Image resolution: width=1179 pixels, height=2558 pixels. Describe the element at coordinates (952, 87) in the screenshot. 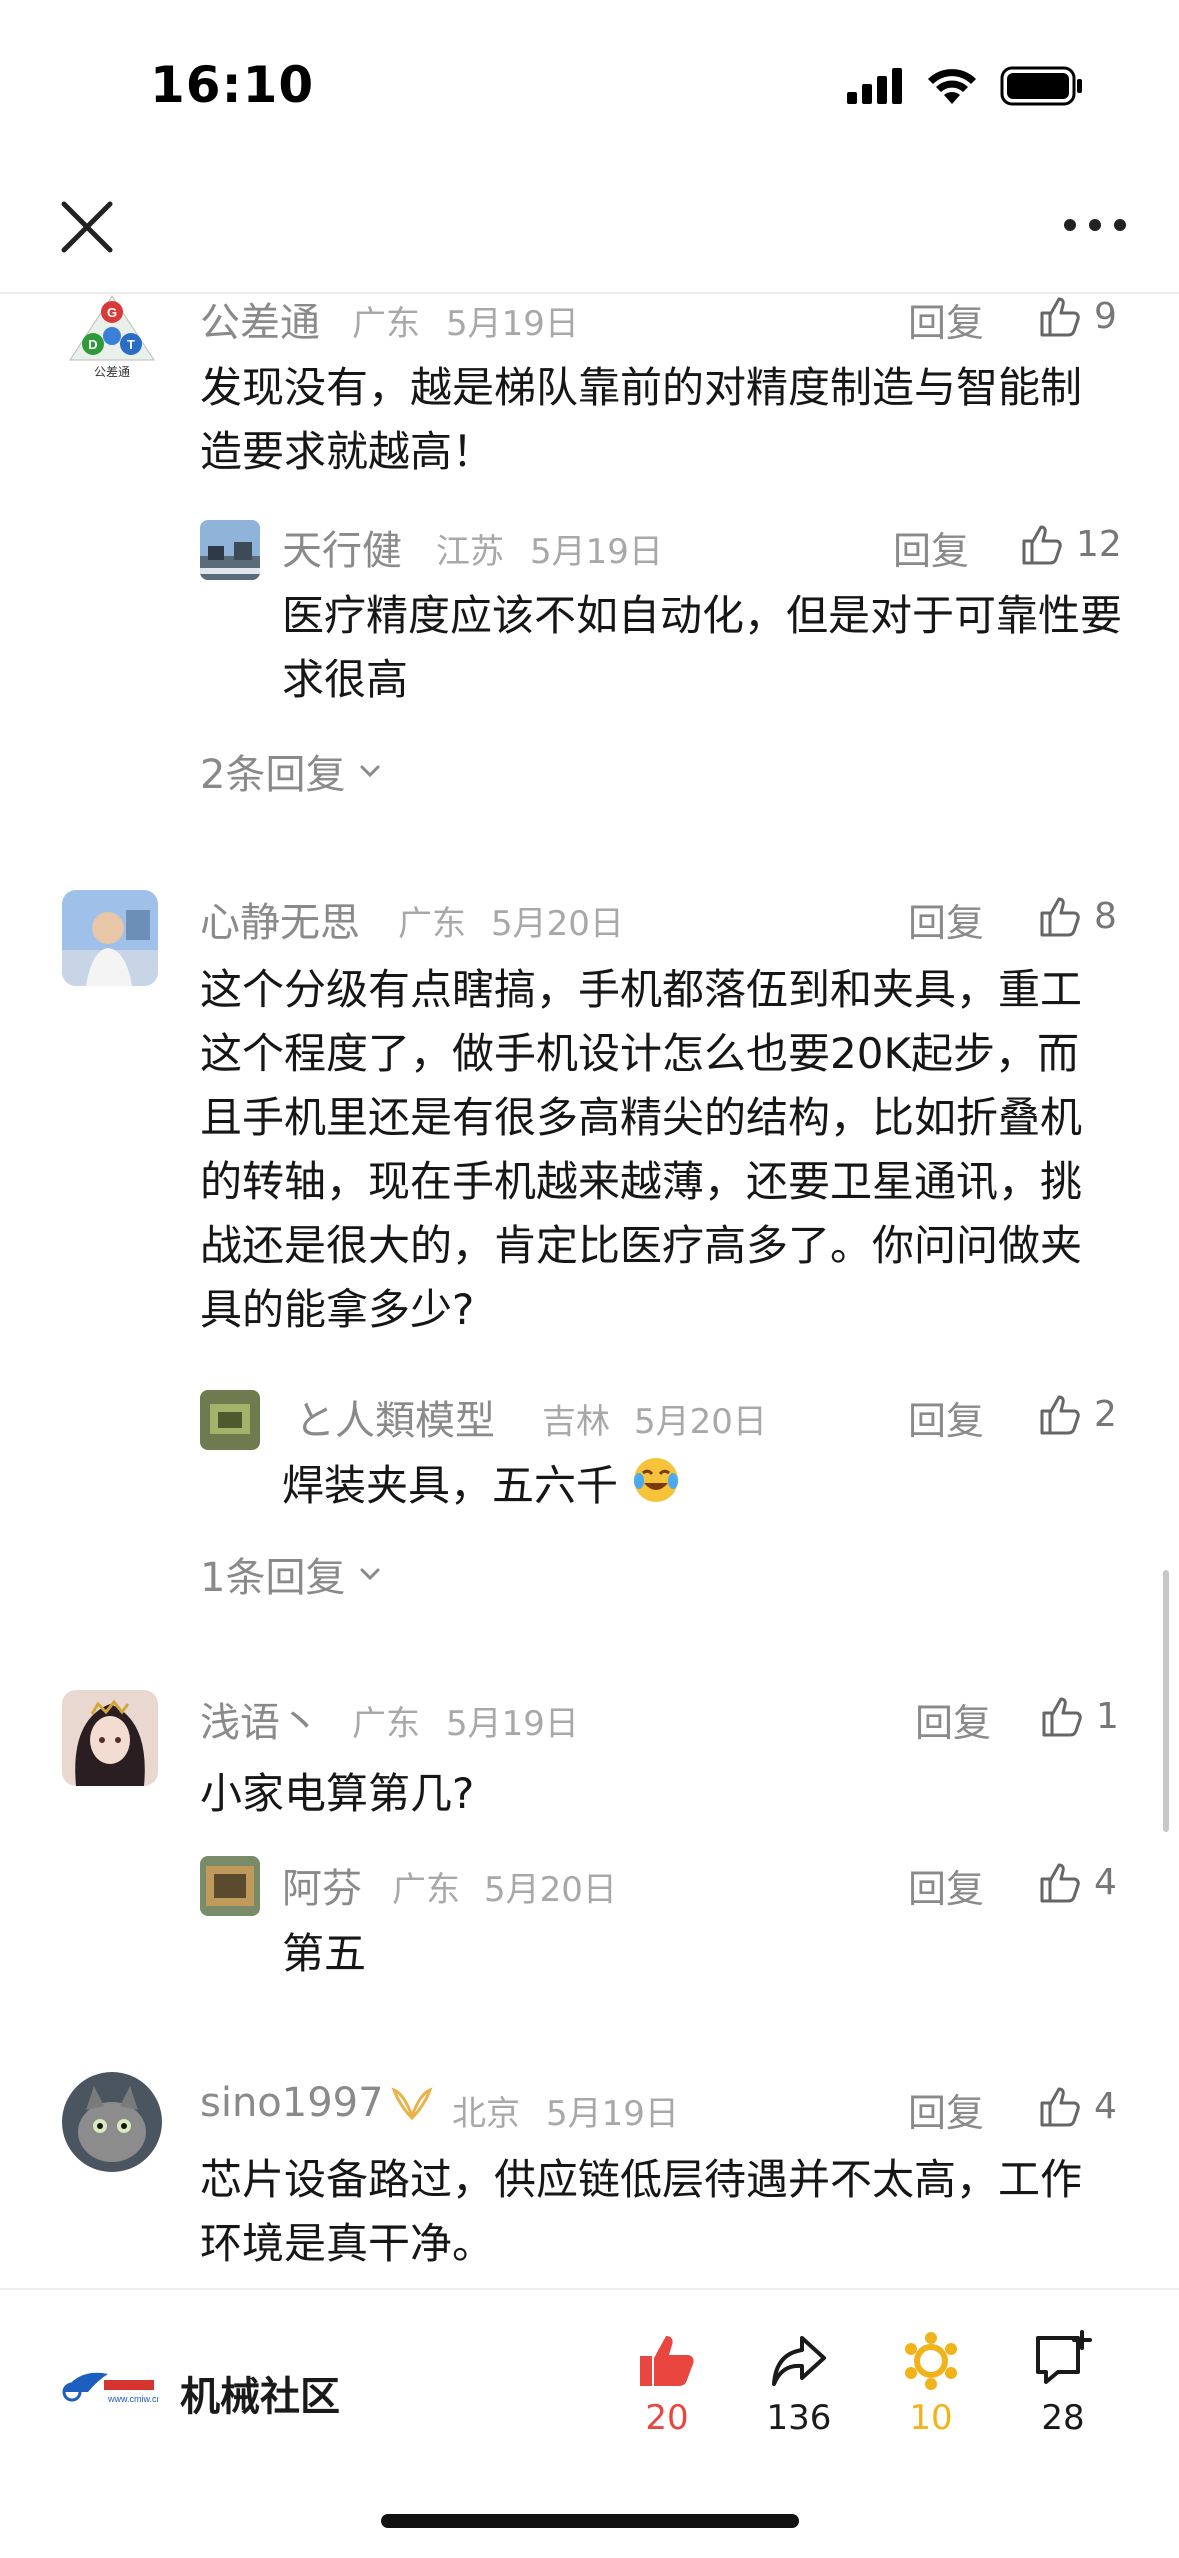

I see `wifi-icon` at that location.